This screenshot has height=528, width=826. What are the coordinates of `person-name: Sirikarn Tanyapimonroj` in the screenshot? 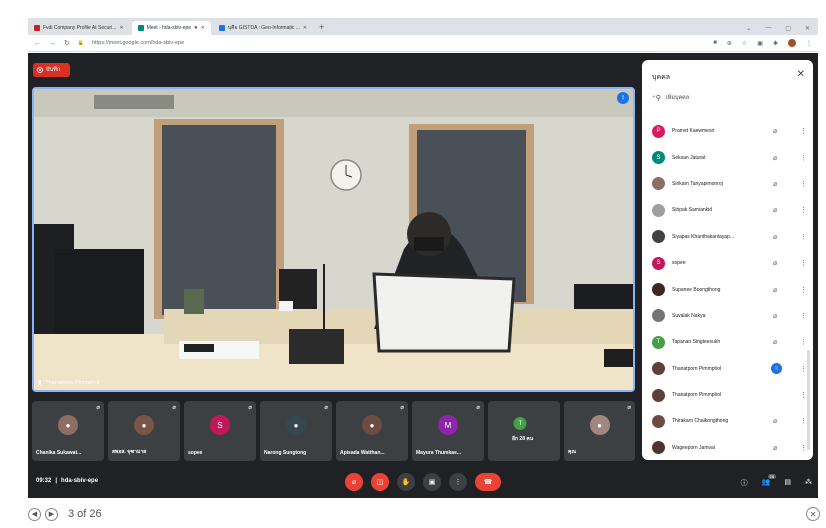 It's located at (697, 183).